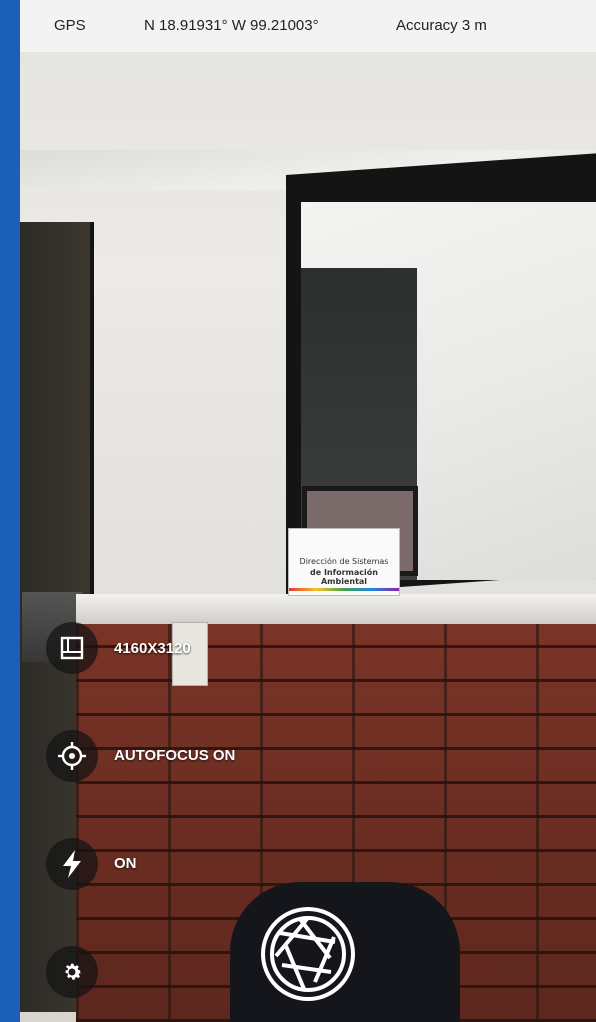 Image resolution: width=596 pixels, height=1022 pixels. What do you see at coordinates (441, 25) in the screenshot?
I see `gps-accuracy: Accuracy 3 m` at bounding box center [441, 25].